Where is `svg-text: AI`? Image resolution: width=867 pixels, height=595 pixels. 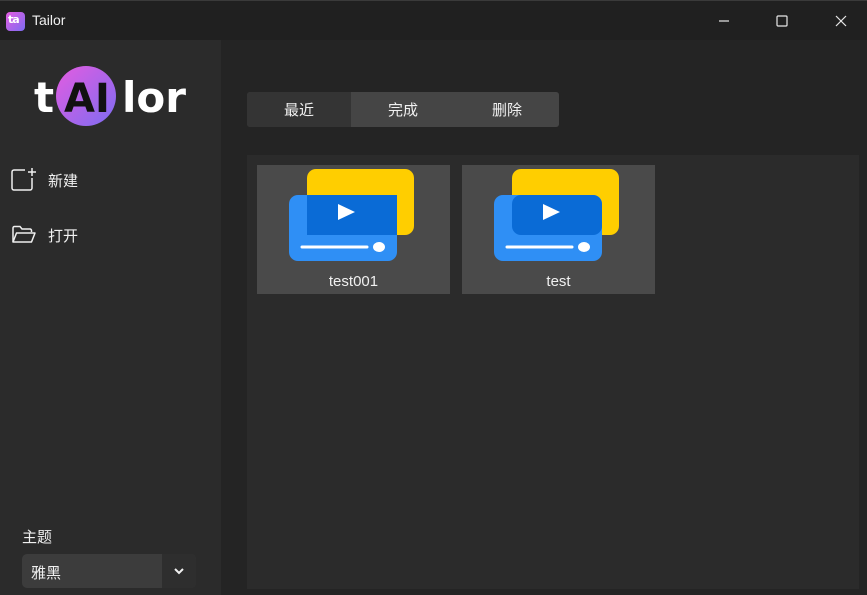
svg-text: AI is located at coordinates (87, 99).